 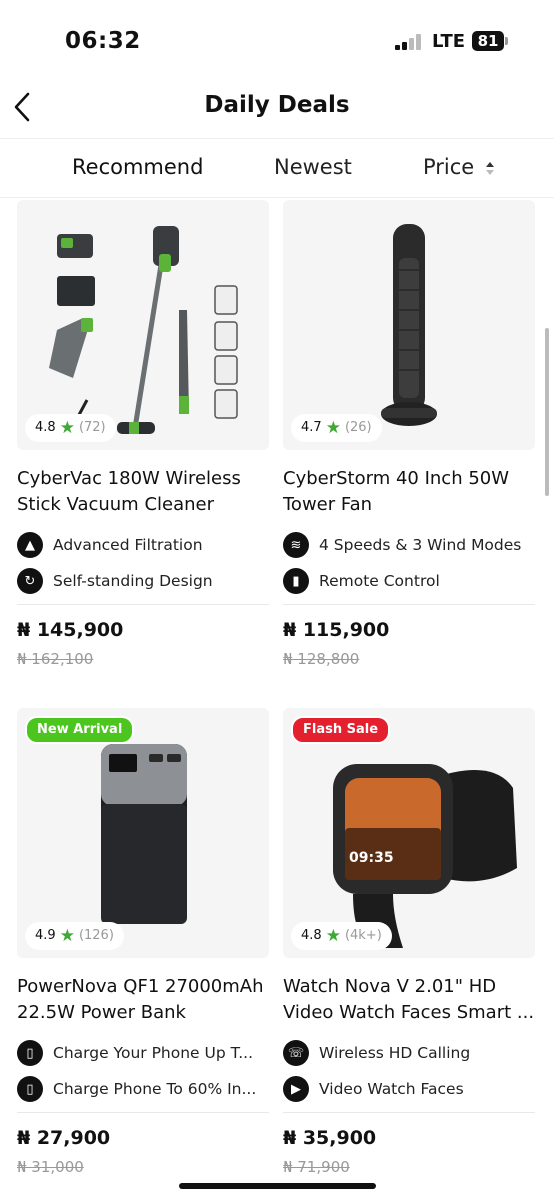 I want to click on play-icon: ▶, so click(x=296, y=1089).